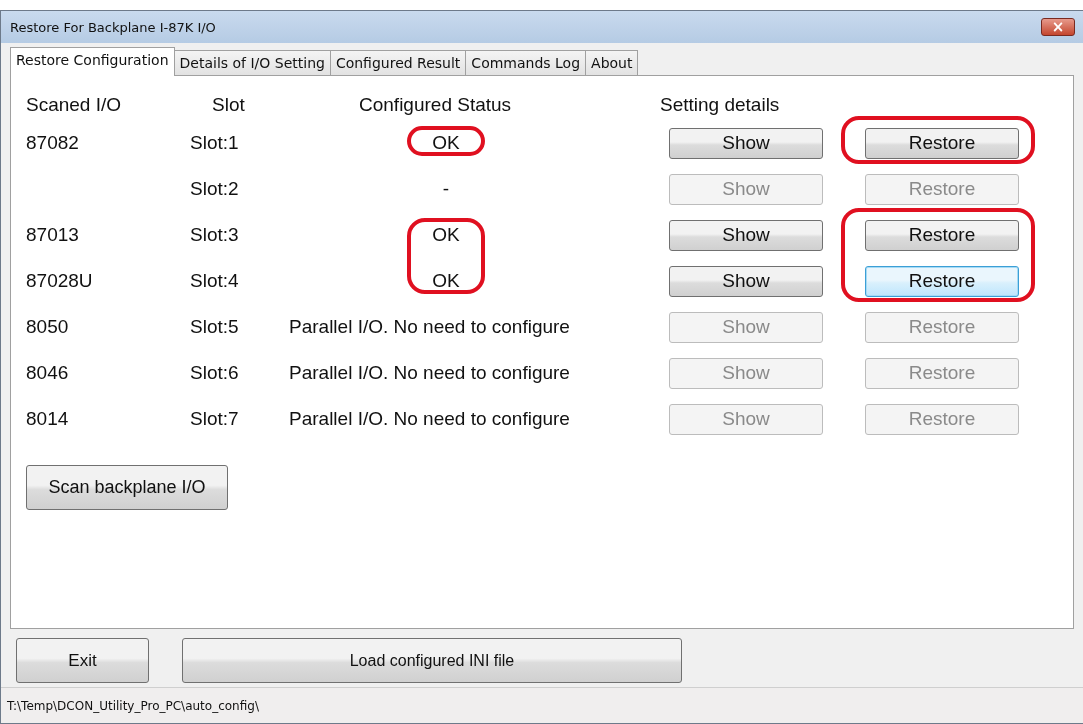 The width and height of the screenshot is (1083, 724). I want to click on table-cell: Slot:7, so click(214, 419).